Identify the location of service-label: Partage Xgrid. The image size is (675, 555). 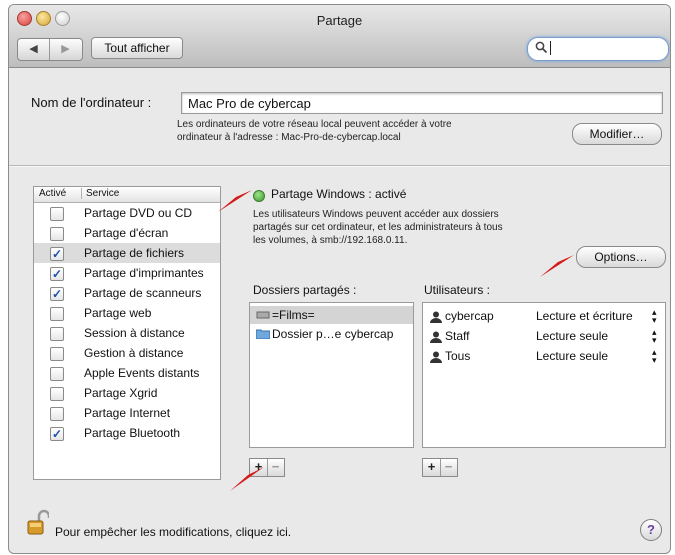
(121, 393).